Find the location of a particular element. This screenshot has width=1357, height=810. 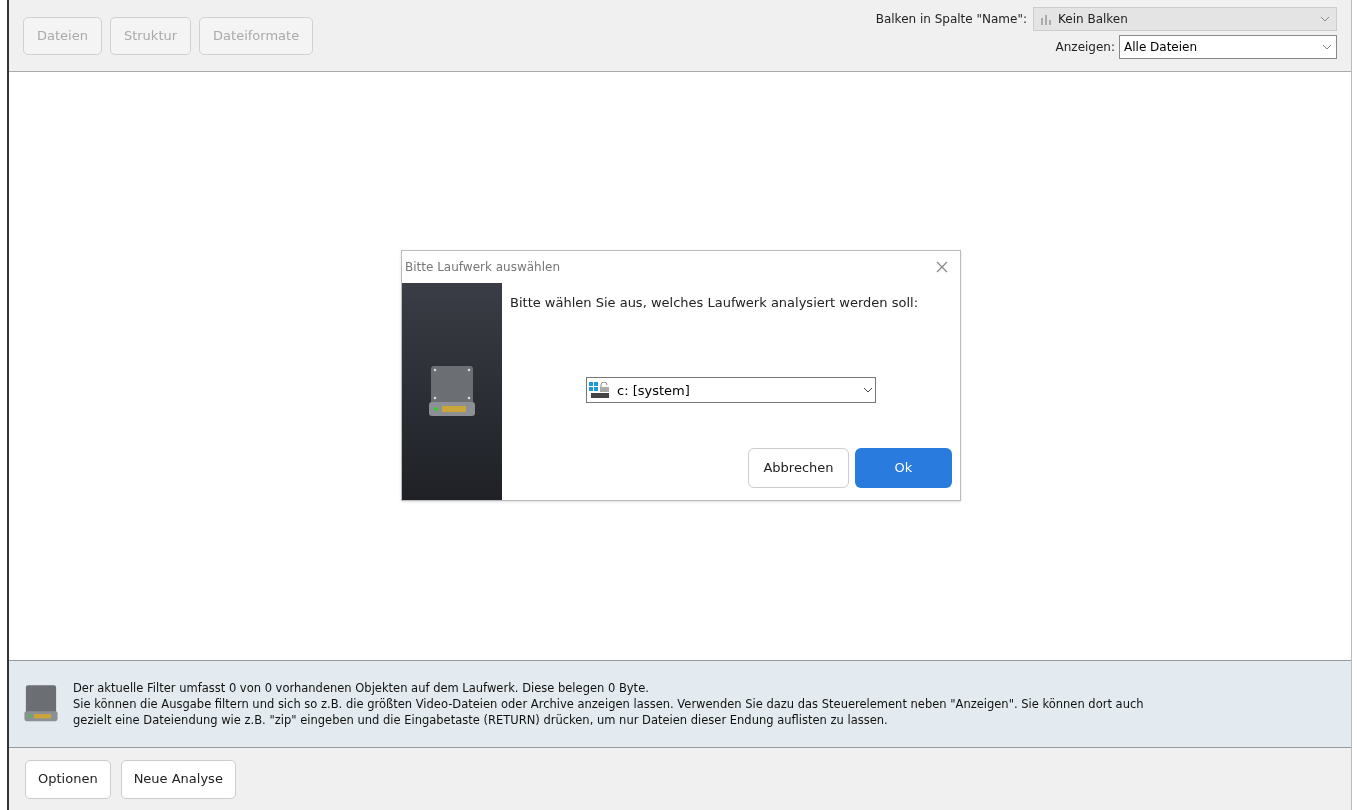

show-filter-dropdown: Alle Dateien is located at coordinates (1228, 47).